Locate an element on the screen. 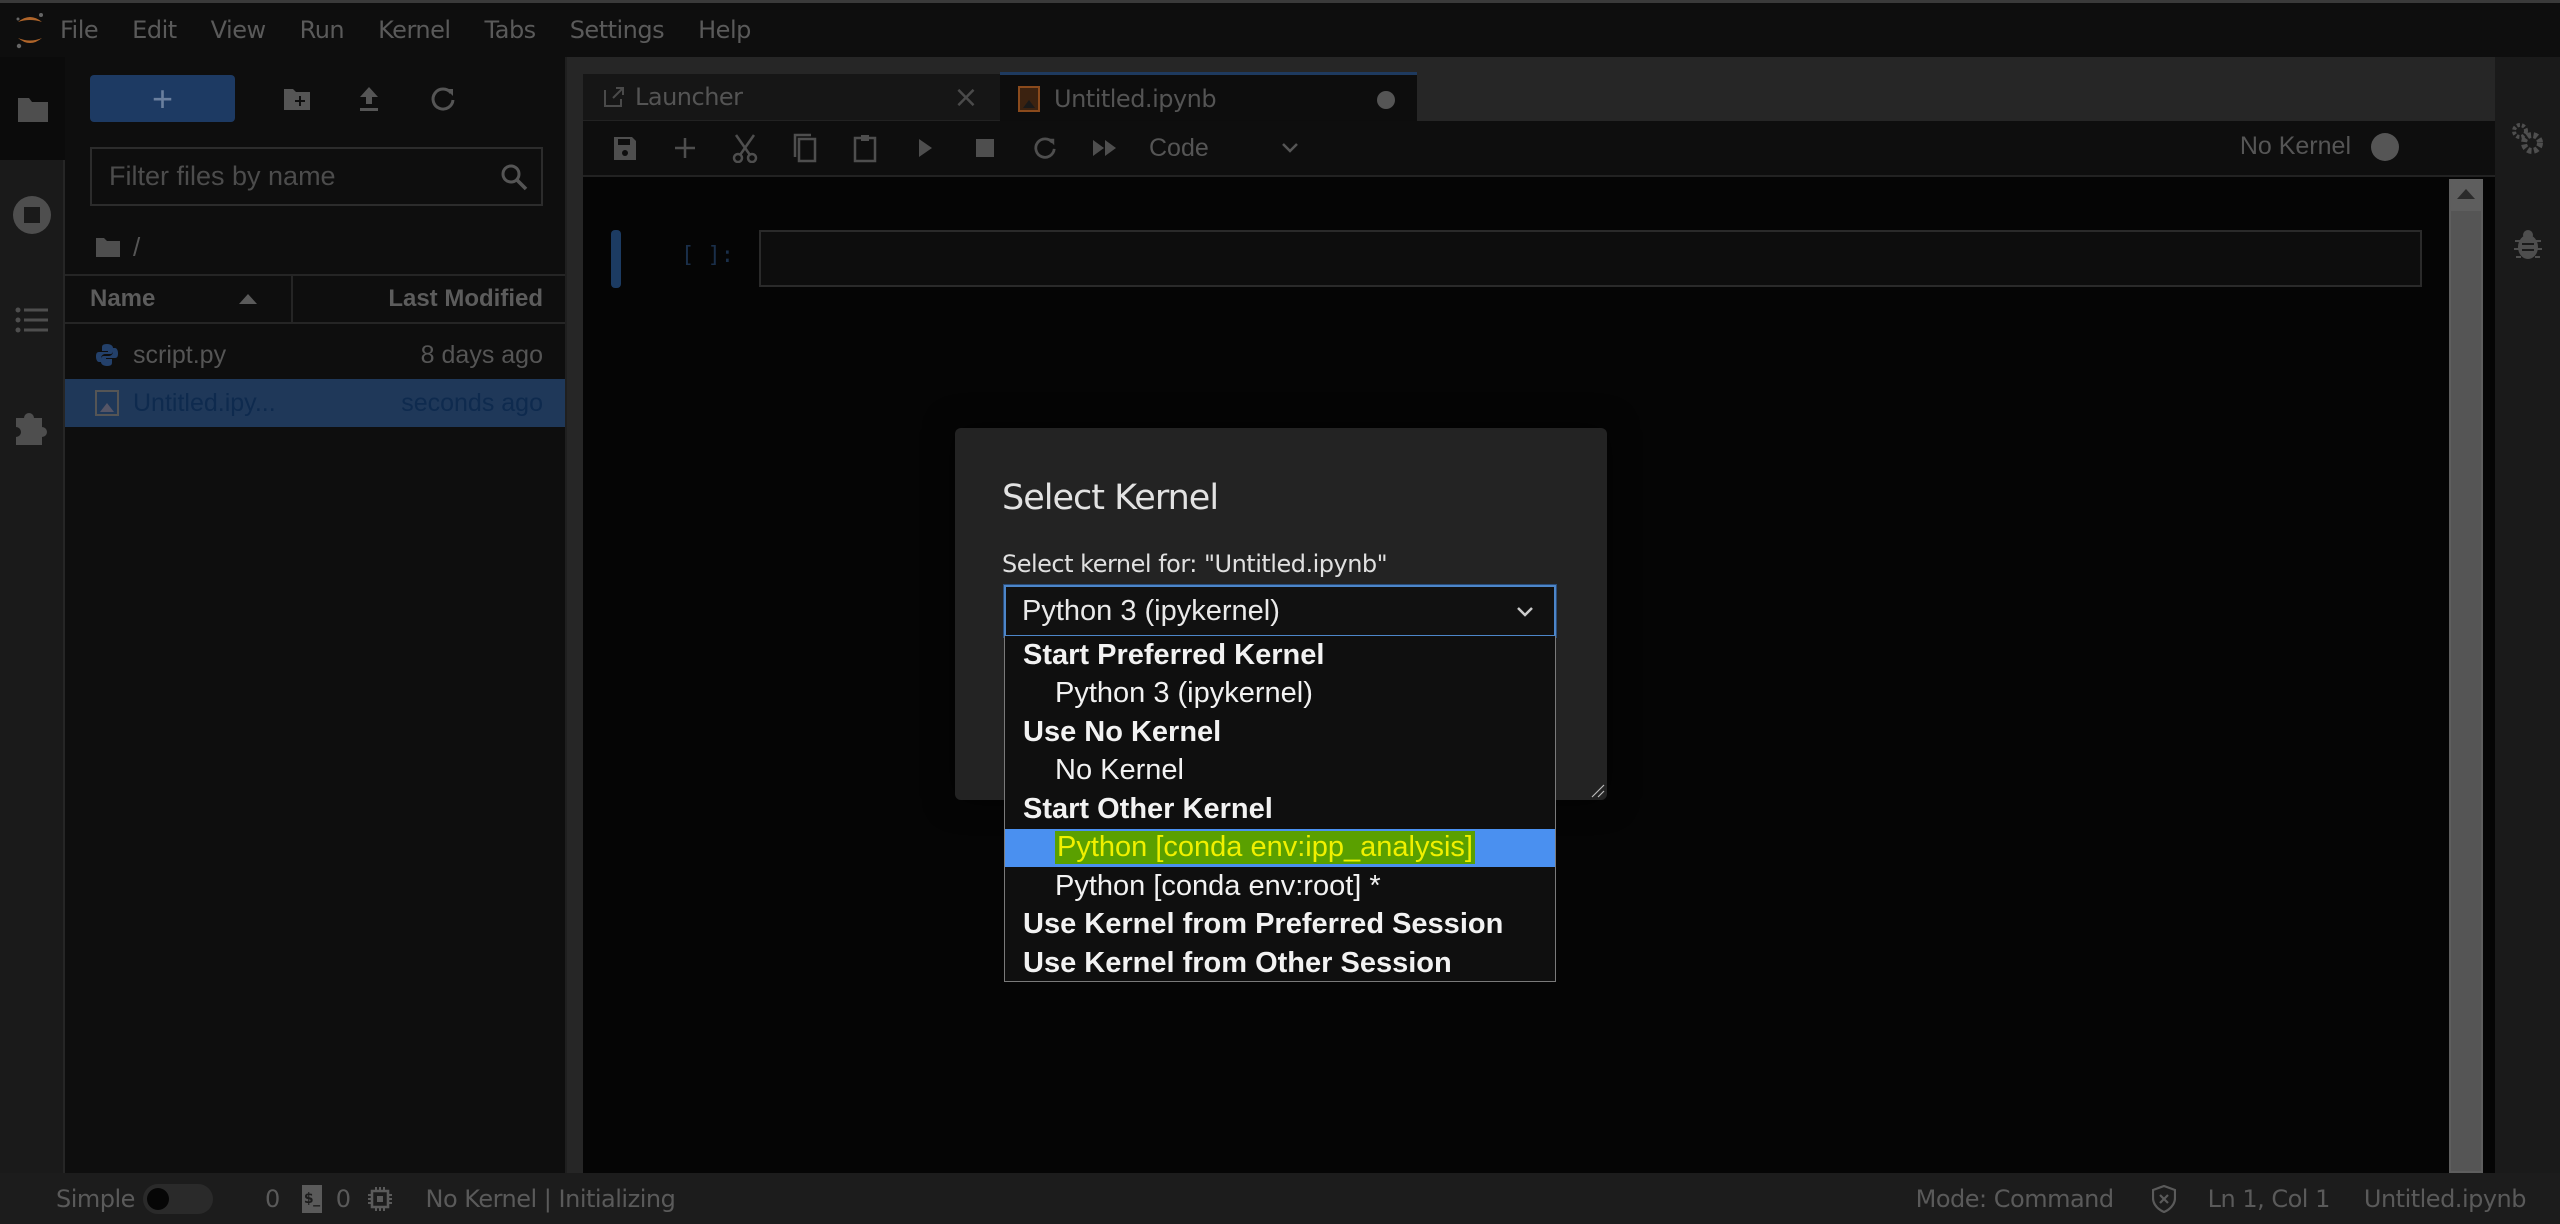  save-button is located at coordinates (625, 148).